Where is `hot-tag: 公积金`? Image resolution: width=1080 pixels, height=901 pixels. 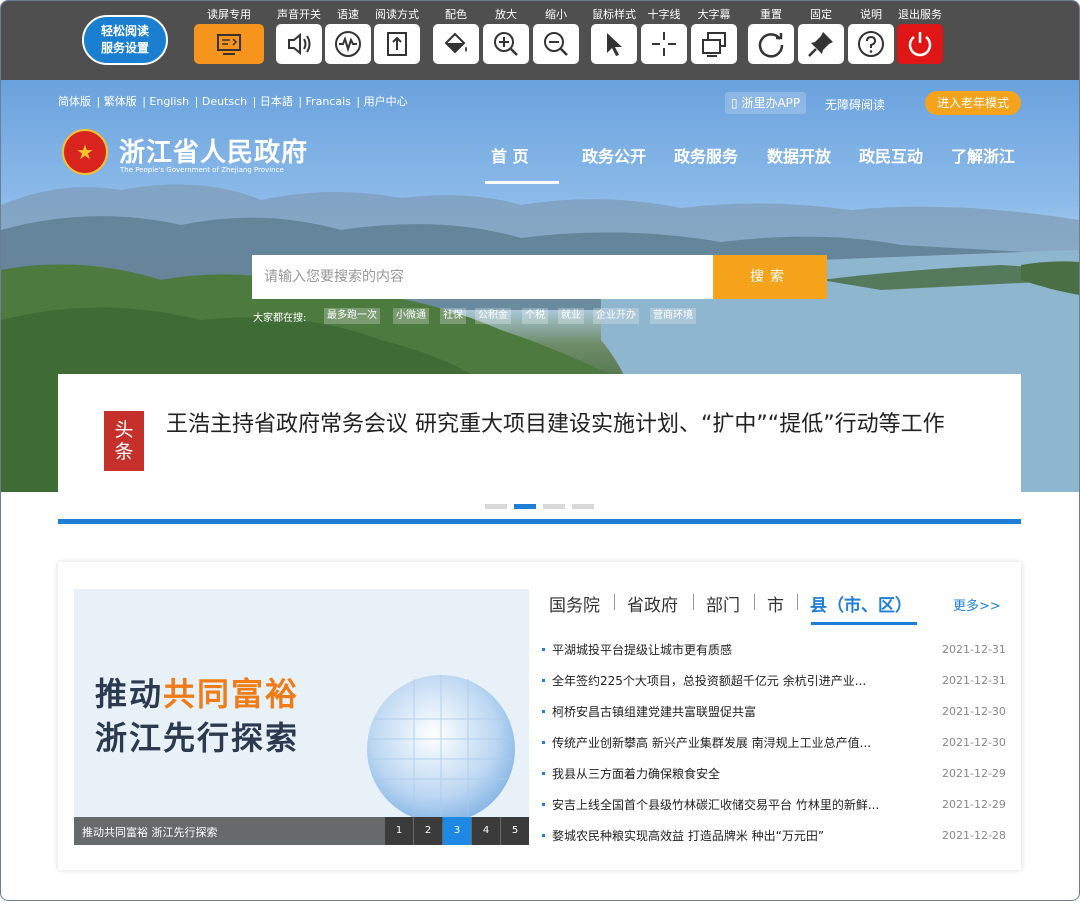
hot-tag: 公积金 is located at coordinates (493, 316).